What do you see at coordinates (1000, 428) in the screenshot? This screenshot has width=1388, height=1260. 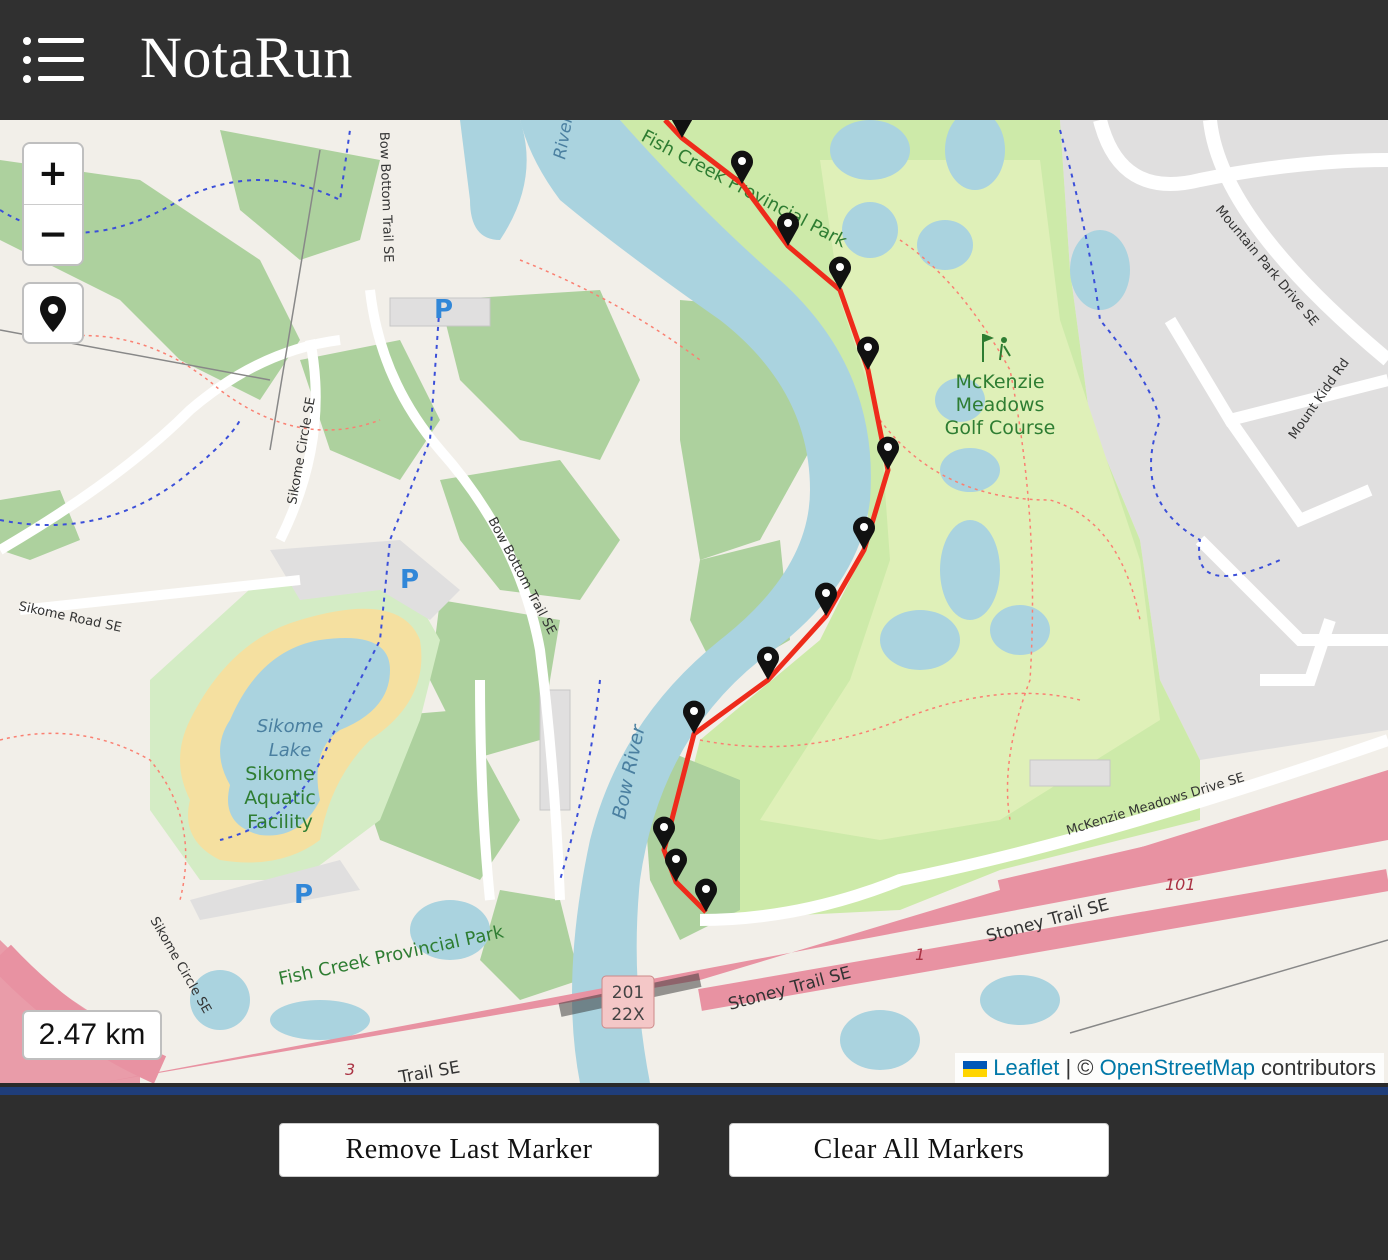 I see `map-label-golf-course-line3: Golf Course` at bounding box center [1000, 428].